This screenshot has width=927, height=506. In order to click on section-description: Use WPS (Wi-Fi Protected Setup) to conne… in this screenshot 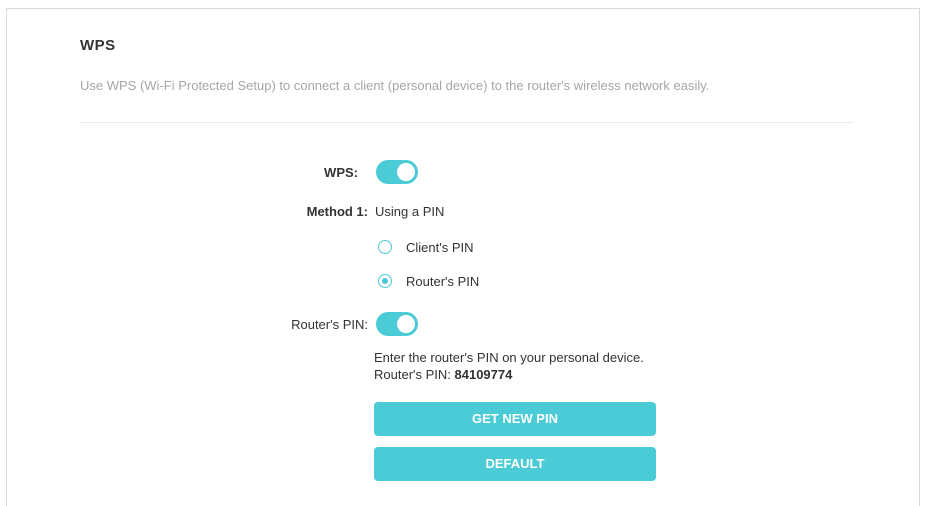, I will do `click(395, 85)`.